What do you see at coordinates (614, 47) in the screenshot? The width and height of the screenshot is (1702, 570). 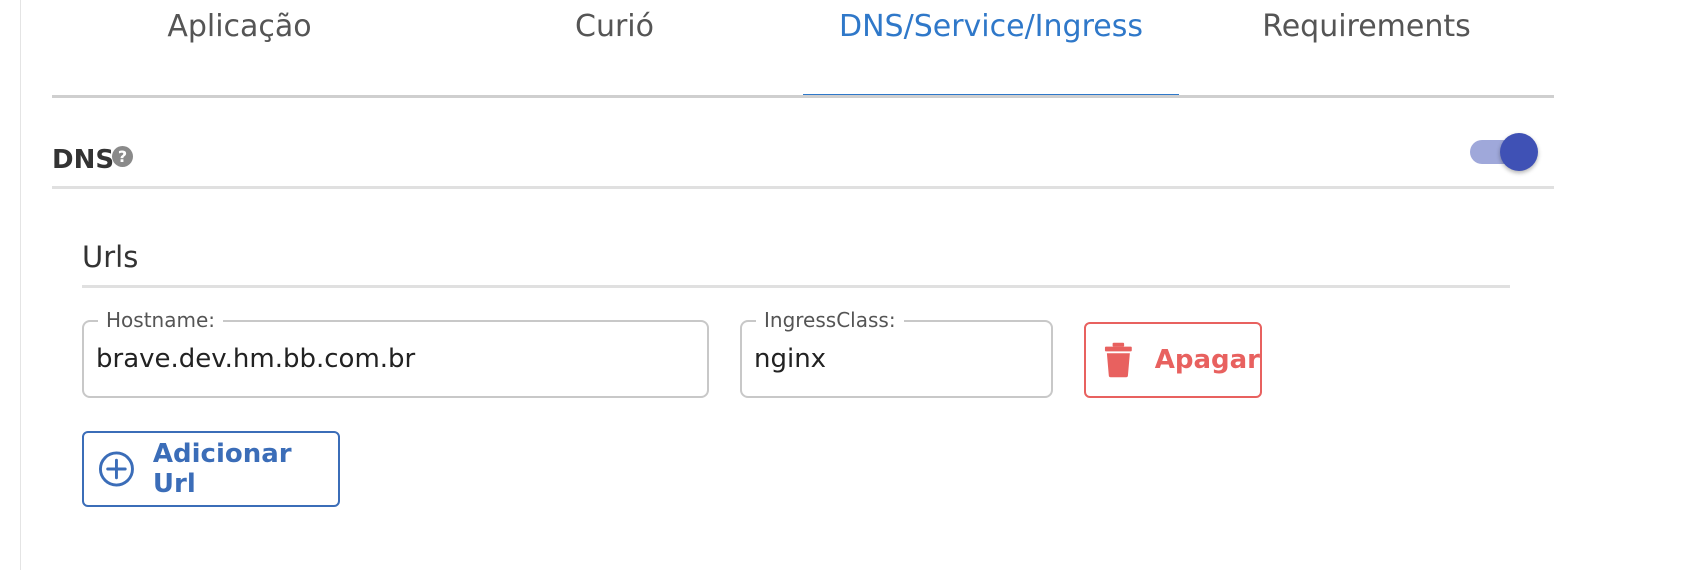 I see `tab-curio: Curió` at bounding box center [614, 47].